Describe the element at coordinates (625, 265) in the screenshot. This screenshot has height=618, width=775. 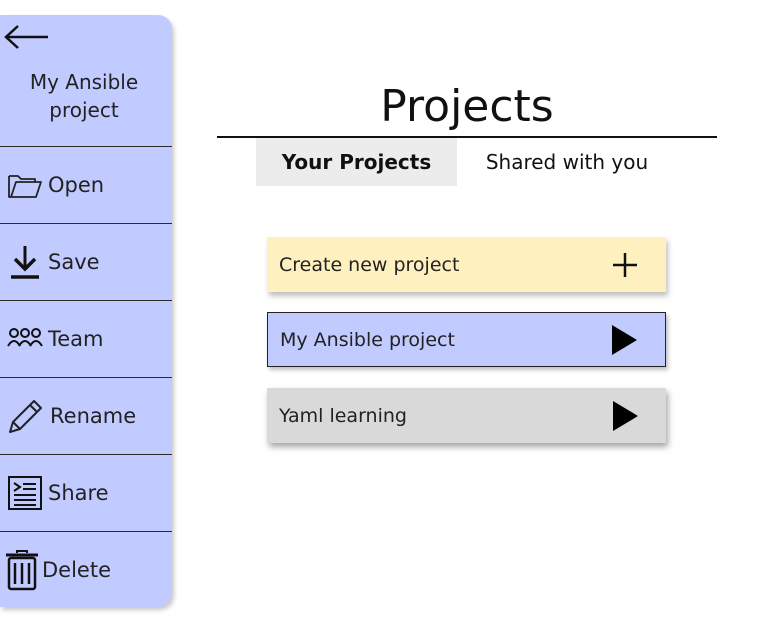
I see `plus-icon` at that location.